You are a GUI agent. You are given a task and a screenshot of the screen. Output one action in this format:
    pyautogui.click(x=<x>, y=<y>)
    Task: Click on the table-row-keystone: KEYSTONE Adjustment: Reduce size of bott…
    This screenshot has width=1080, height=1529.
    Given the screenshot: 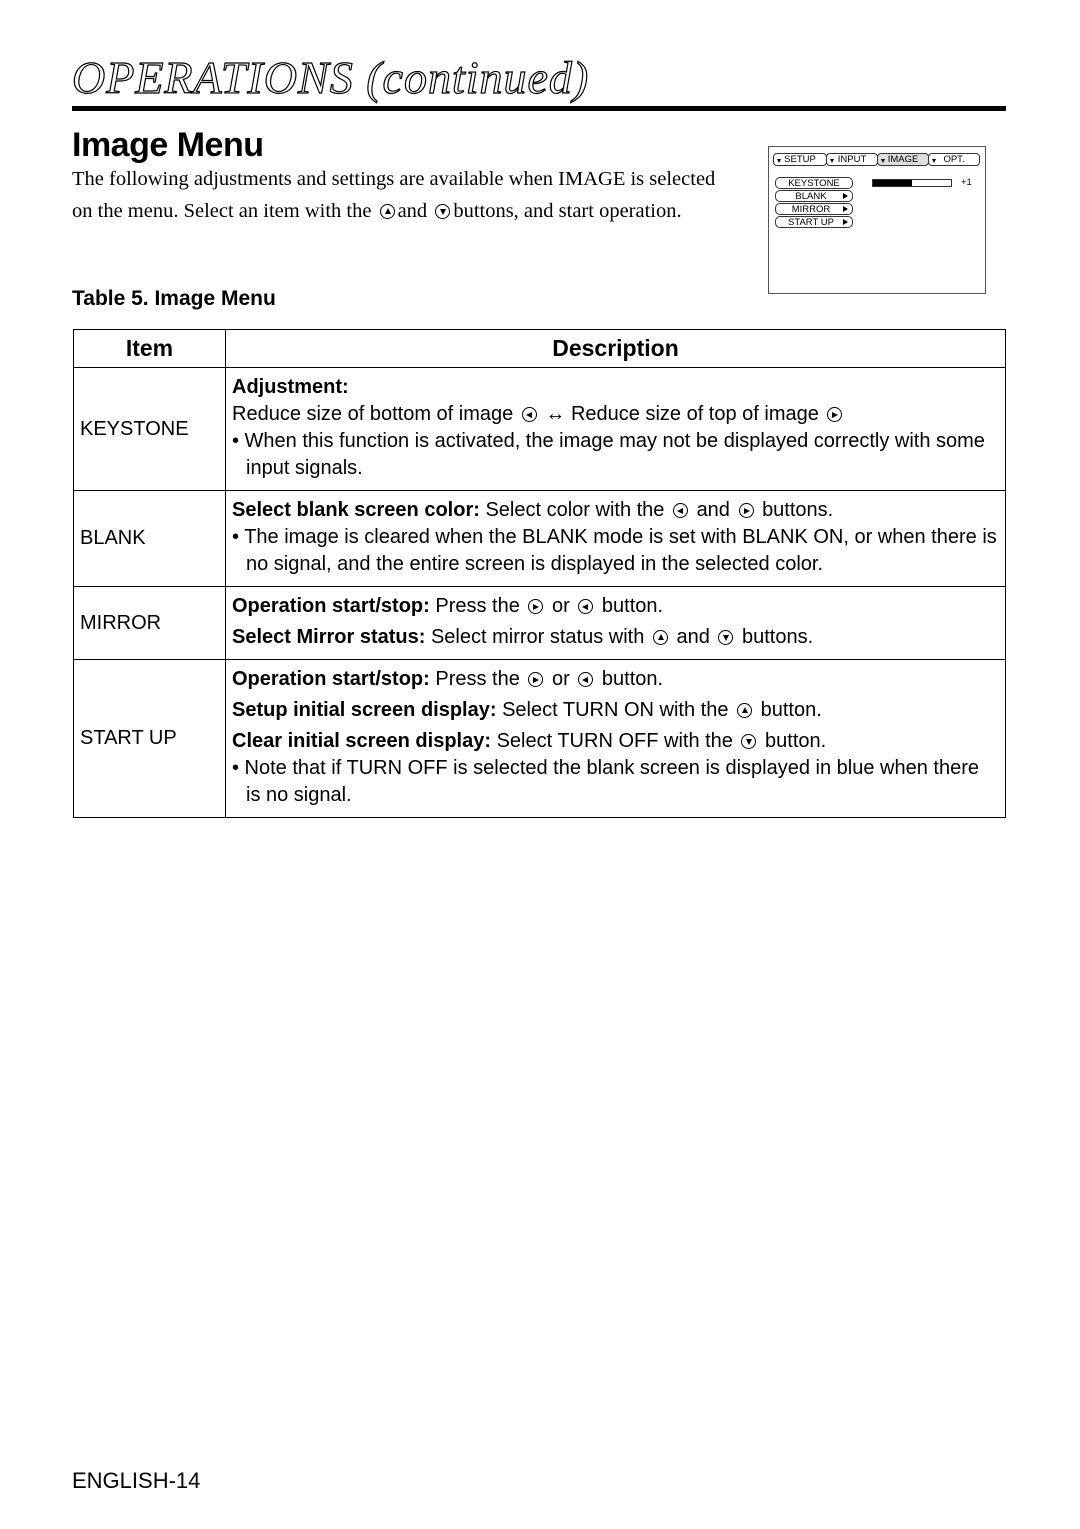 What is the action you would take?
    pyautogui.click(x=539, y=429)
    